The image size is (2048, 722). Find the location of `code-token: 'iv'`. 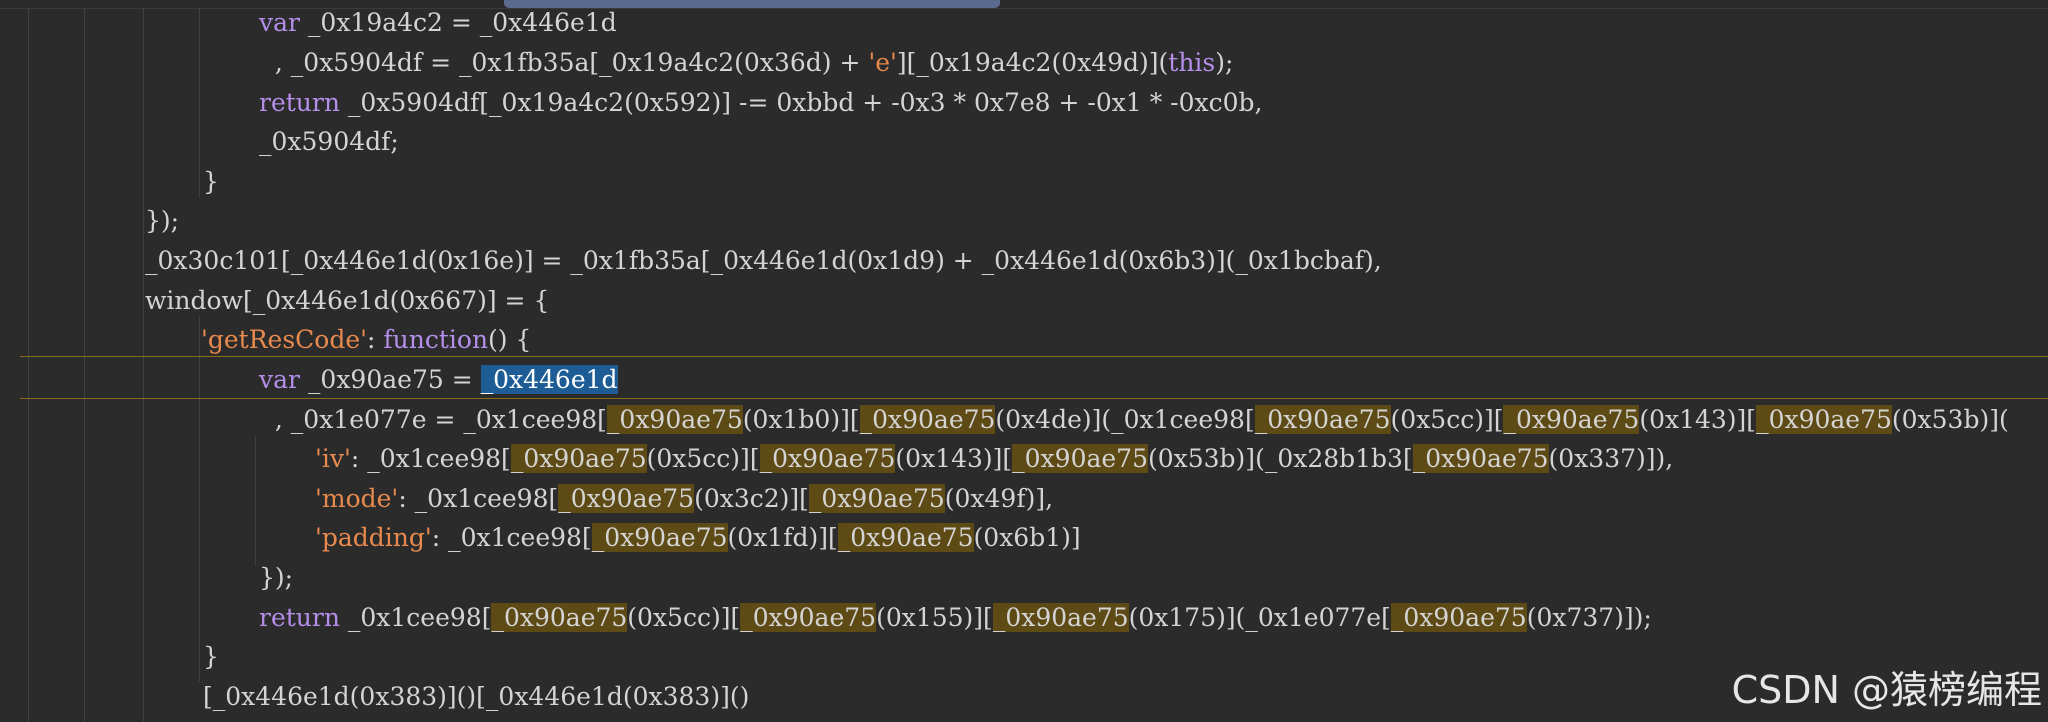

code-token: 'iv' is located at coordinates (333, 458).